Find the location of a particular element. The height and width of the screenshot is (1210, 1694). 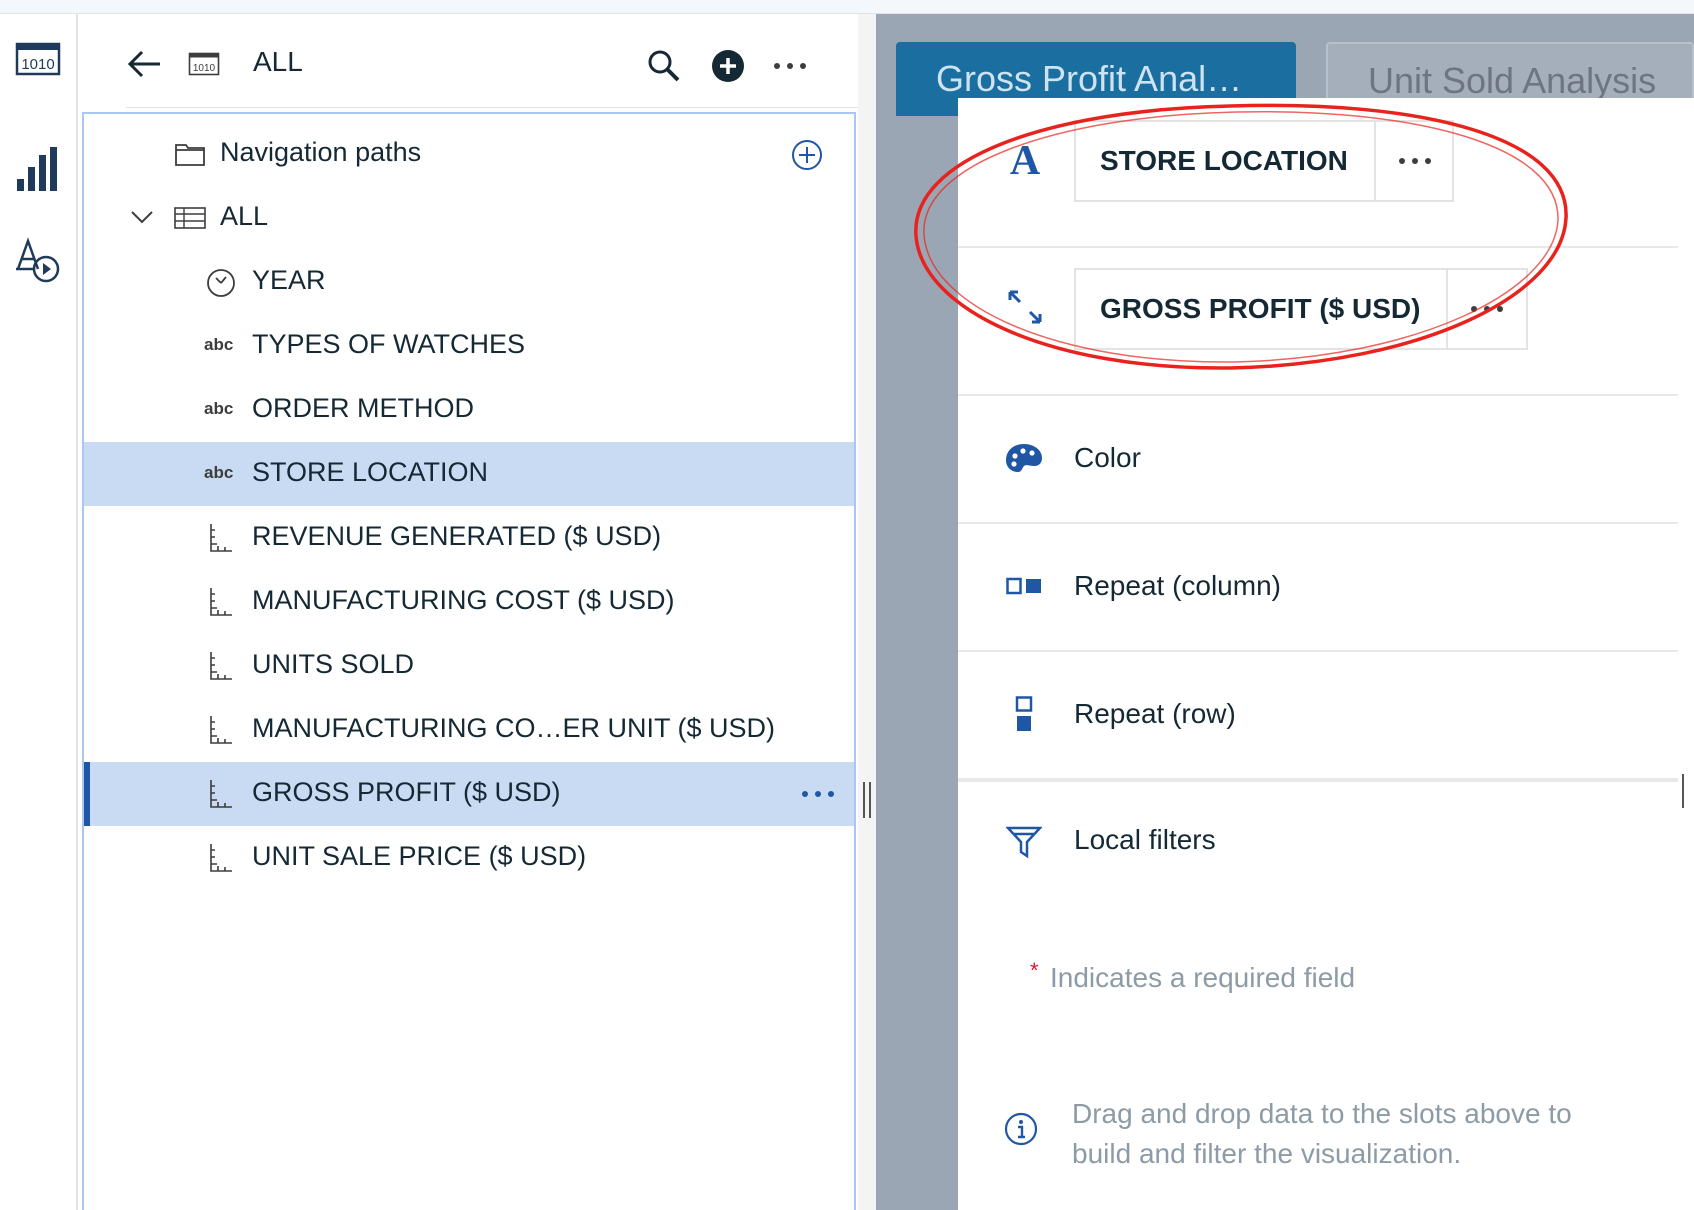

more-options-button is located at coordinates (790, 66).